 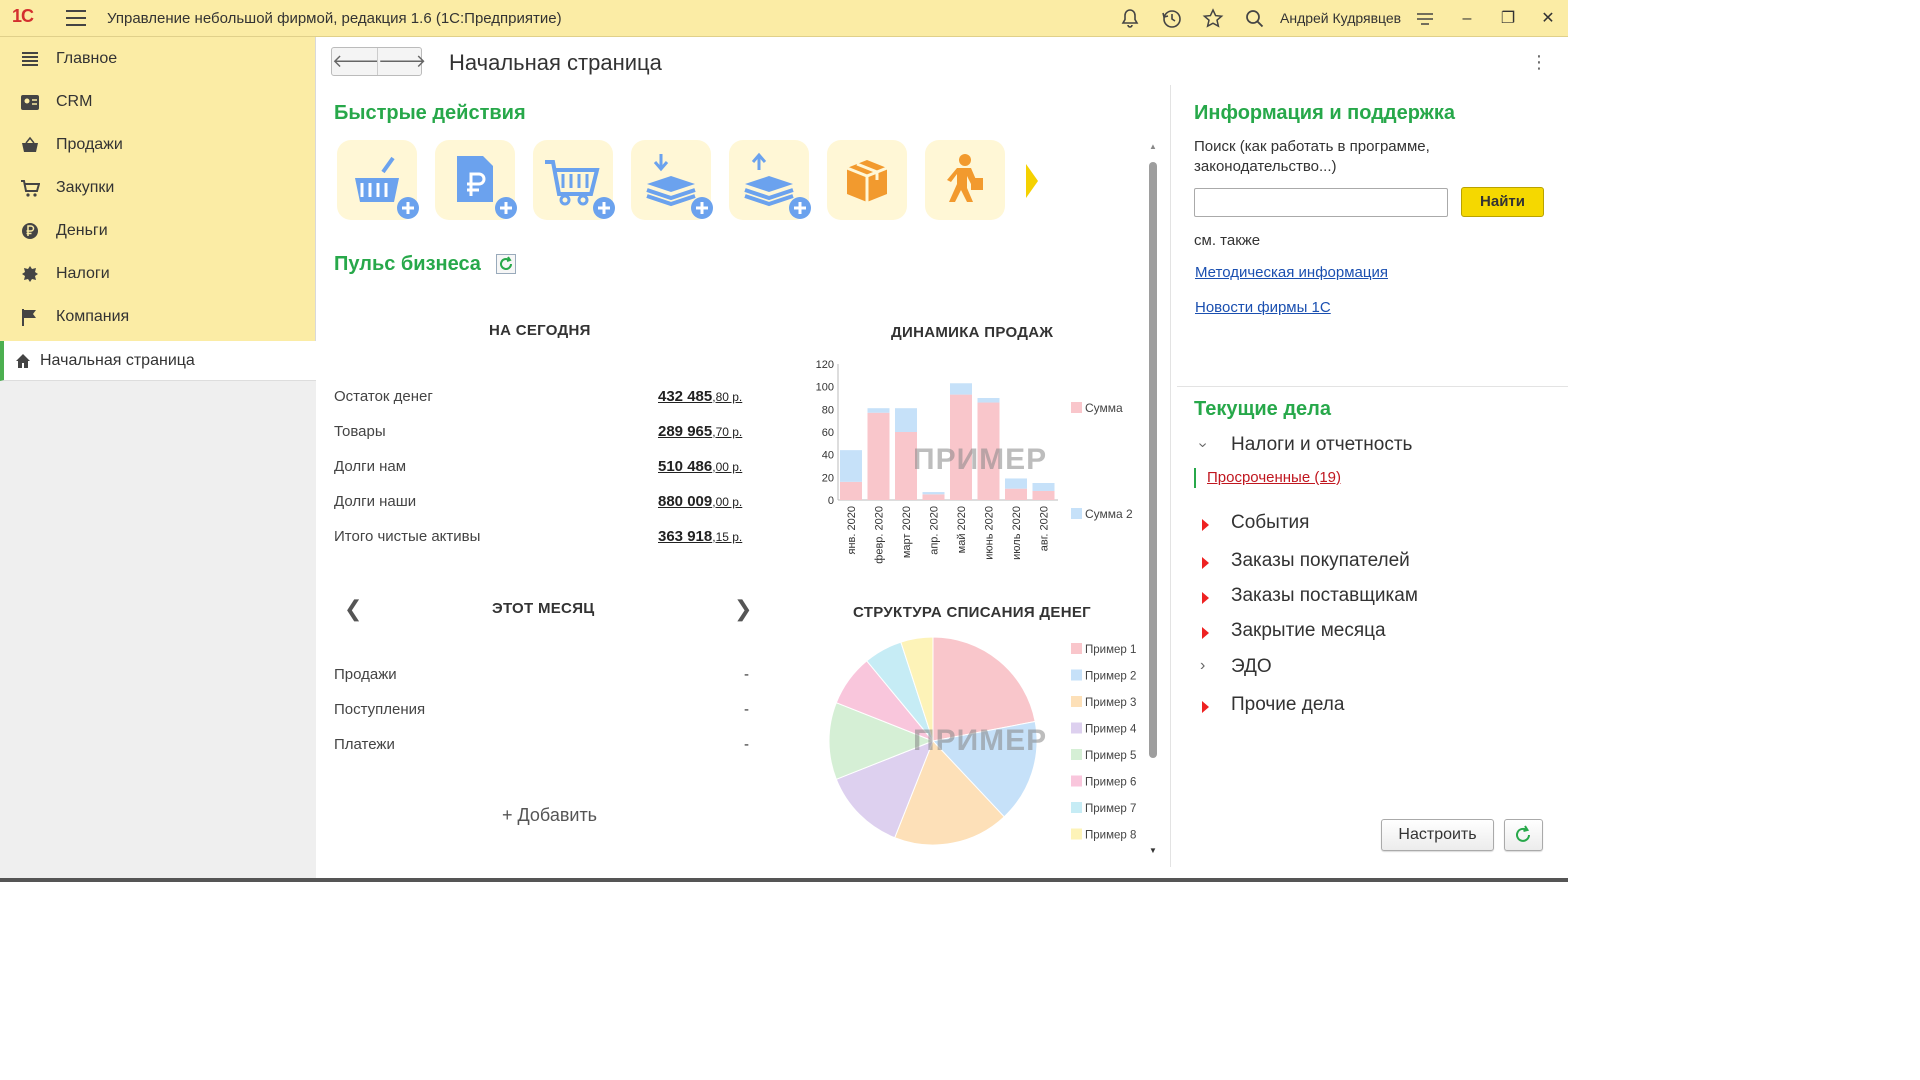 What do you see at coordinates (700, 501) in the screenshot?
I see `today-row-value: 880 009,00 р.` at bounding box center [700, 501].